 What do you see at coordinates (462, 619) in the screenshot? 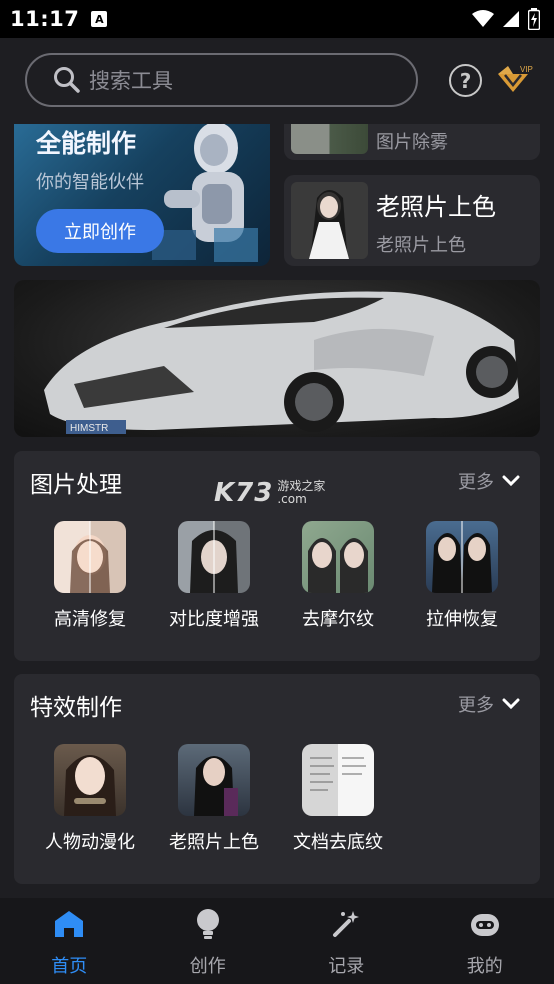
I see `tool-label: 拉伸恢复` at bounding box center [462, 619].